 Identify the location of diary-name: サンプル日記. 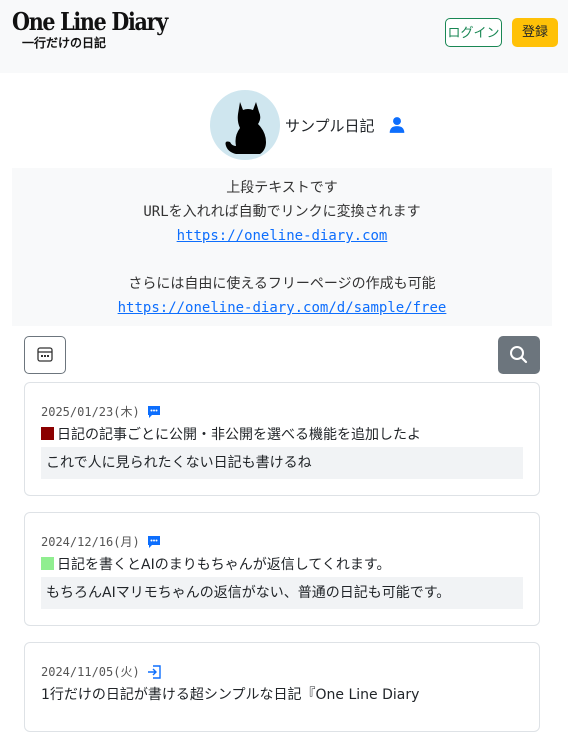
(330, 126).